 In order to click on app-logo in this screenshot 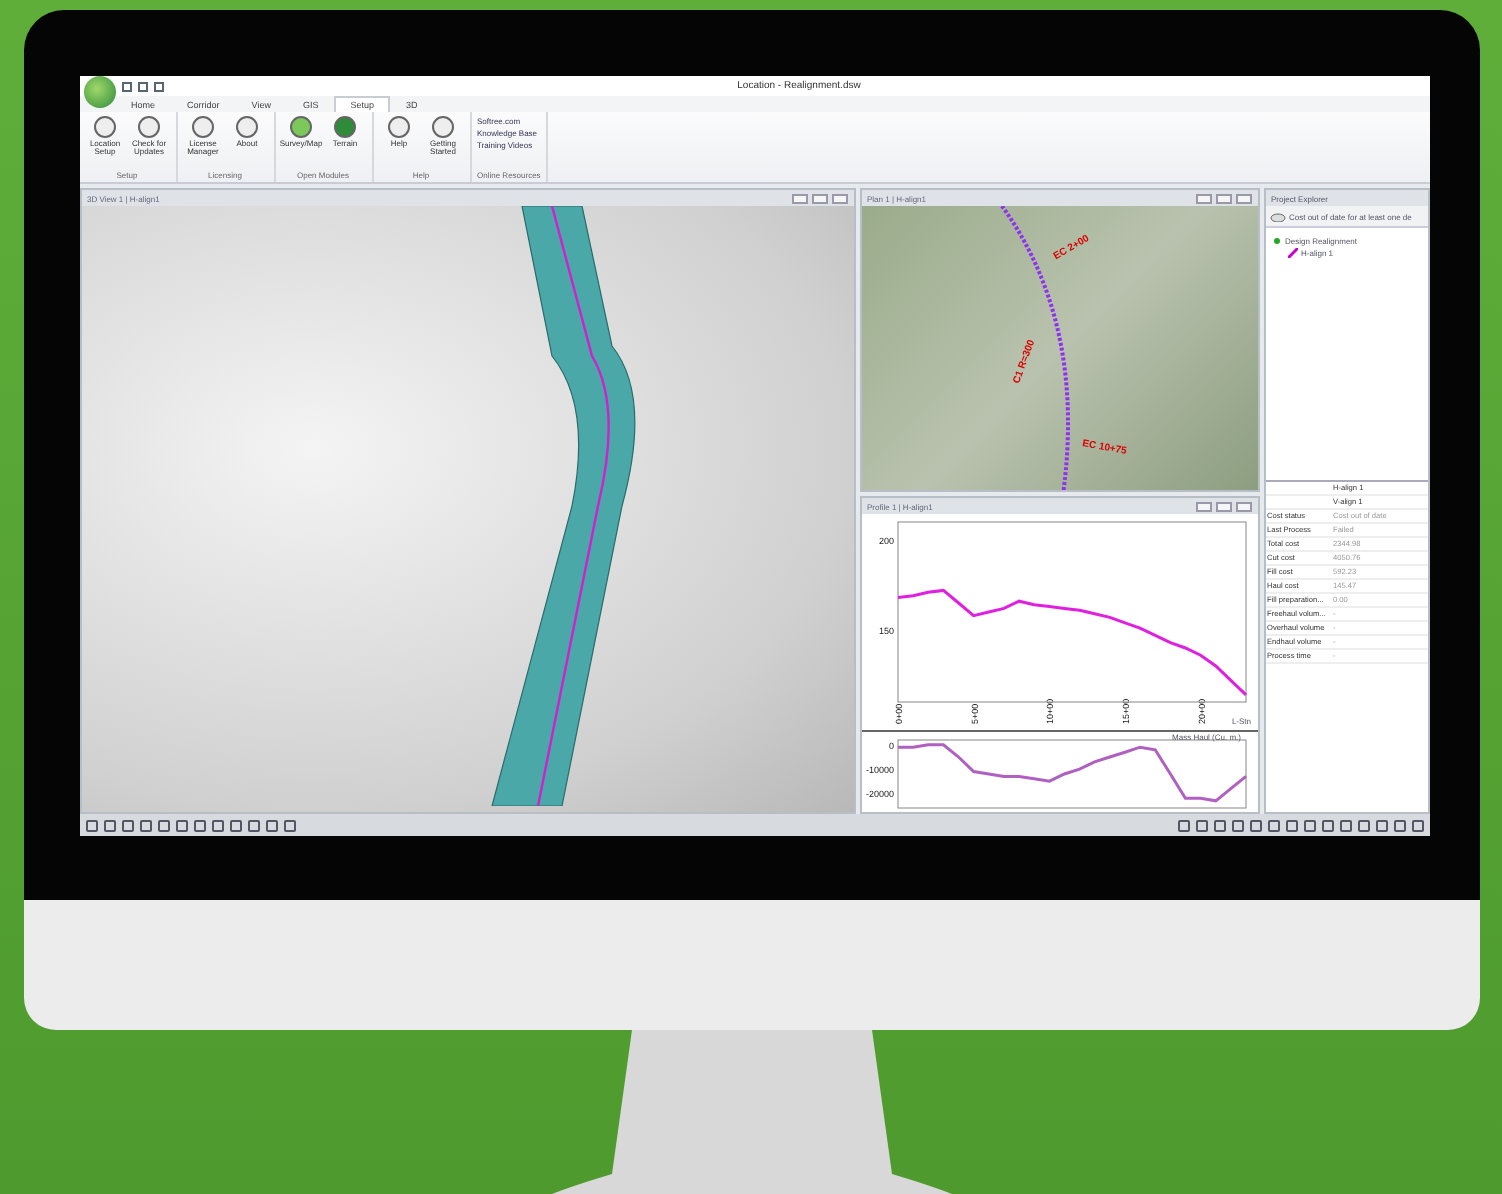, I will do `click(99, 92)`.